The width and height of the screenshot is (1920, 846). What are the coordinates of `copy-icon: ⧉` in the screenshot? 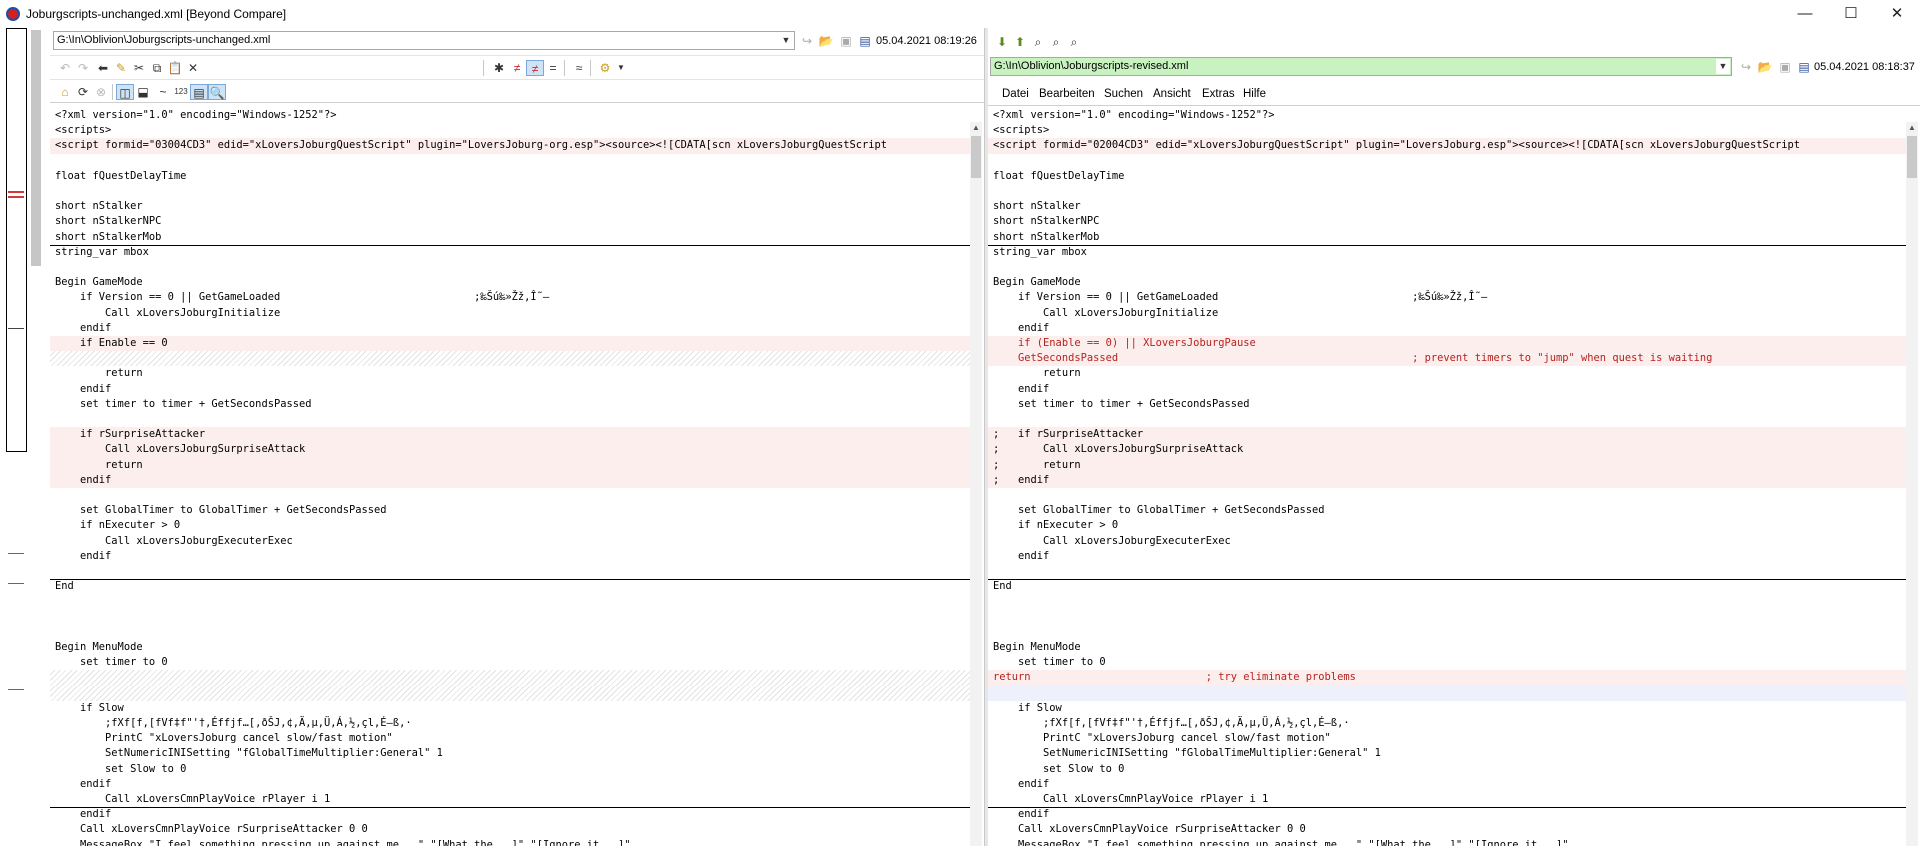 It's located at (157, 68).